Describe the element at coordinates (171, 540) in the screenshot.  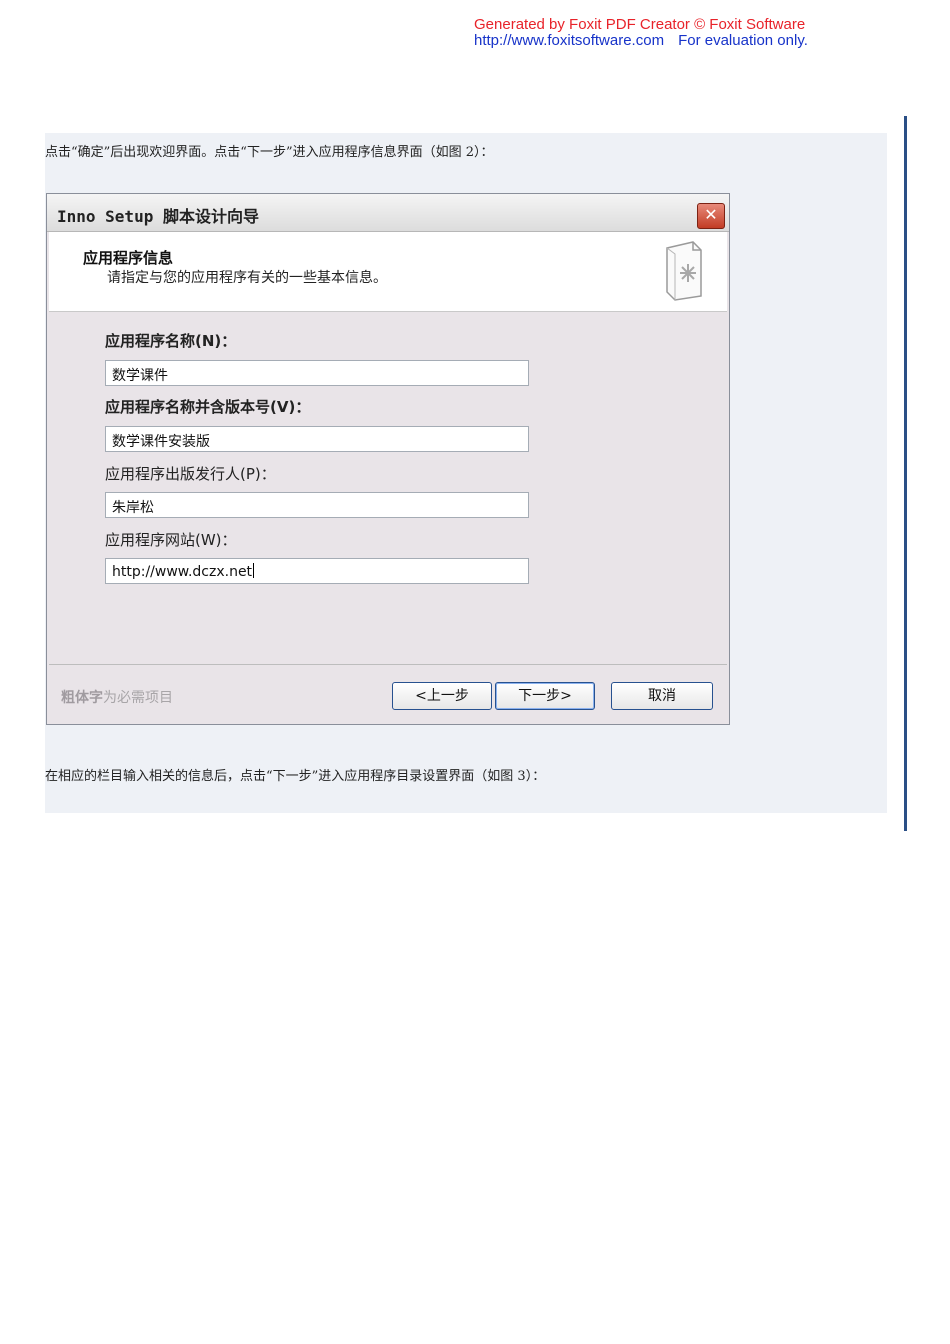
I see `app-website-label: 应用程序网站(W)：` at that location.